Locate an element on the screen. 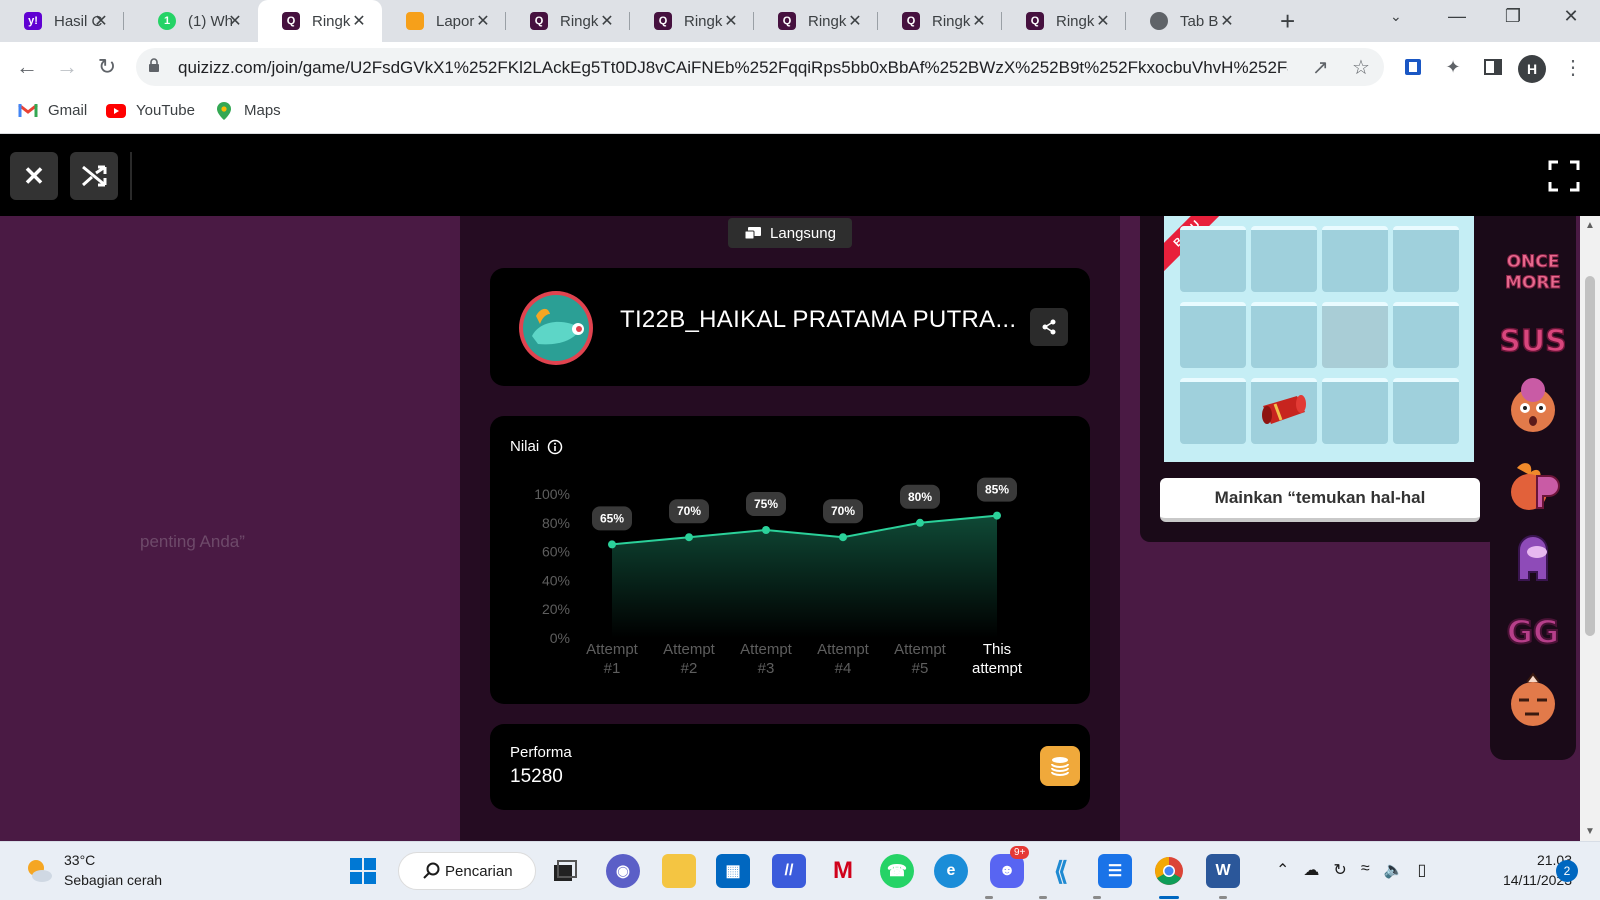 This screenshot has height=900, width=1600. profile-avatar: H is located at coordinates (1532, 69).